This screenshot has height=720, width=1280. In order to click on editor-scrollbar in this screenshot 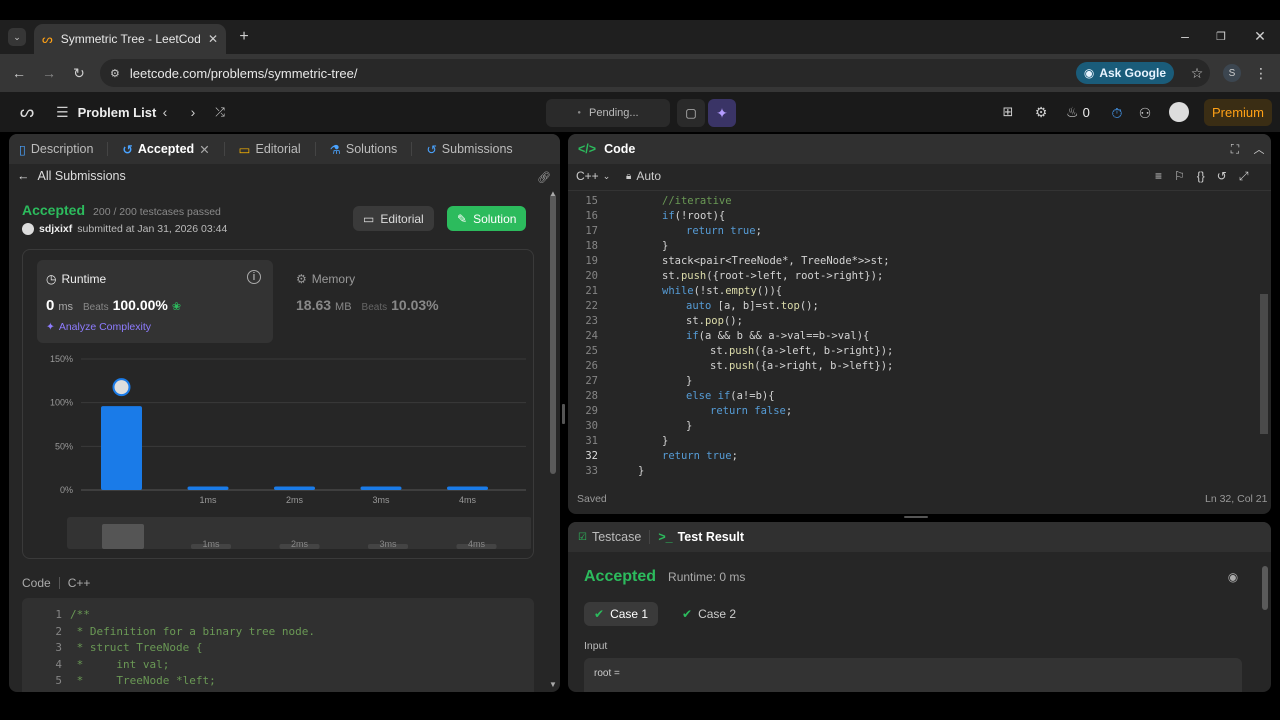, I will do `click(1264, 364)`.